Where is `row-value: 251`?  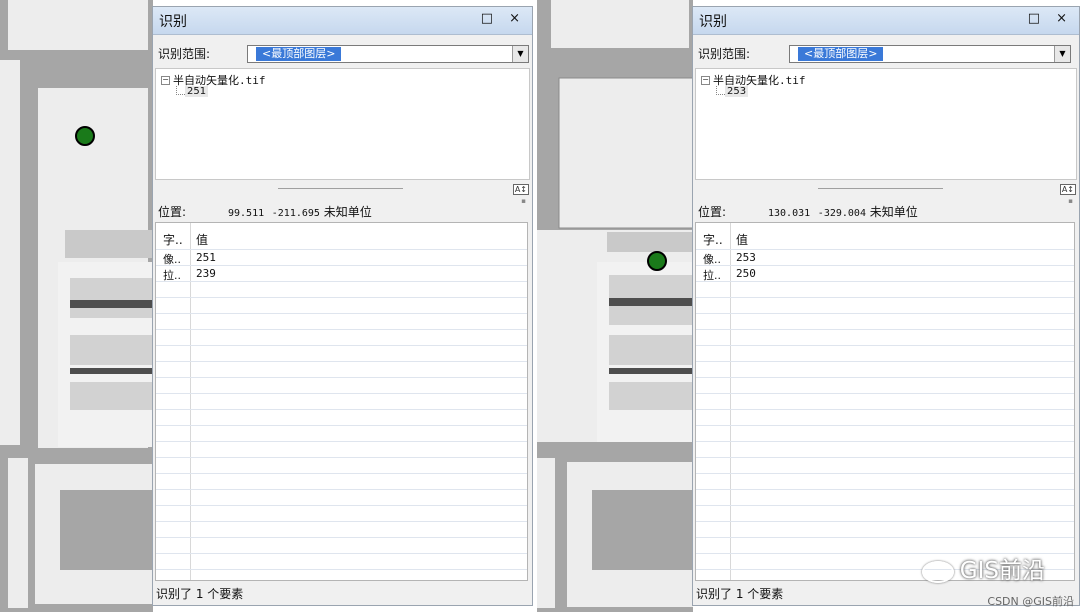
row-value: 251 is located at coordinates (206, 257).